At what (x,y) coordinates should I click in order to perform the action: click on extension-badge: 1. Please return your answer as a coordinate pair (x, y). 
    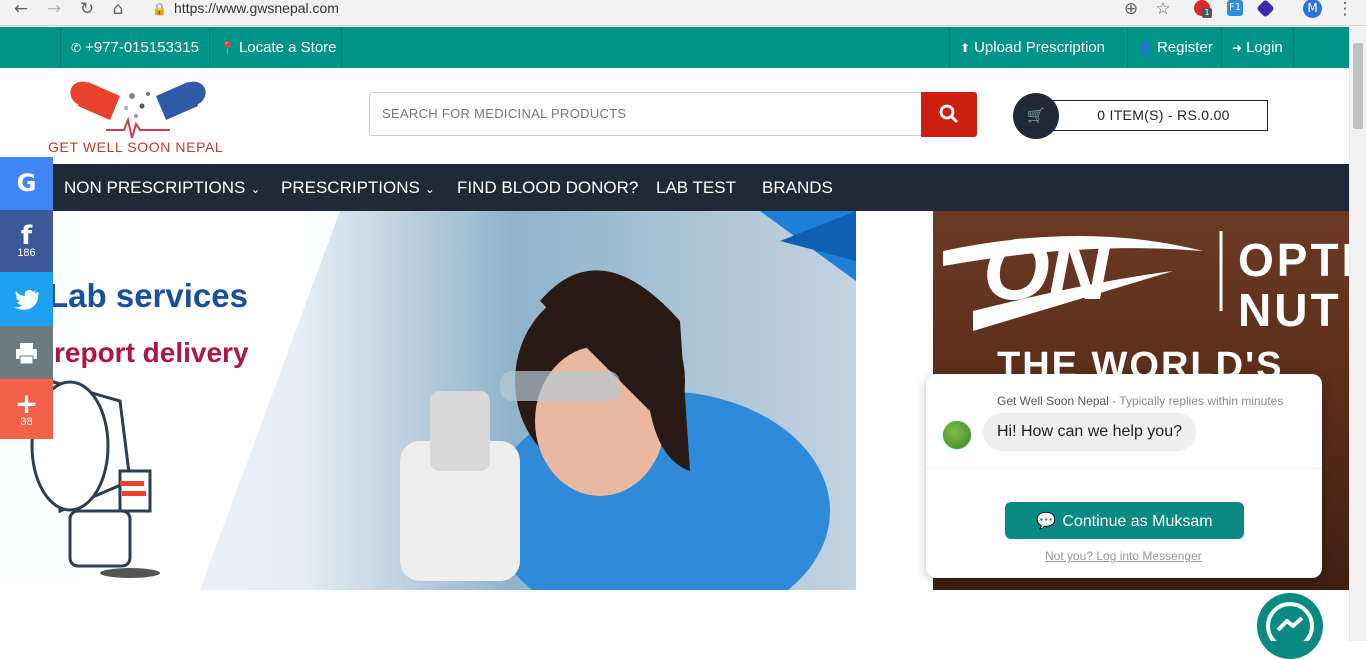
    Looking at the image, I should click on (1207, 13).